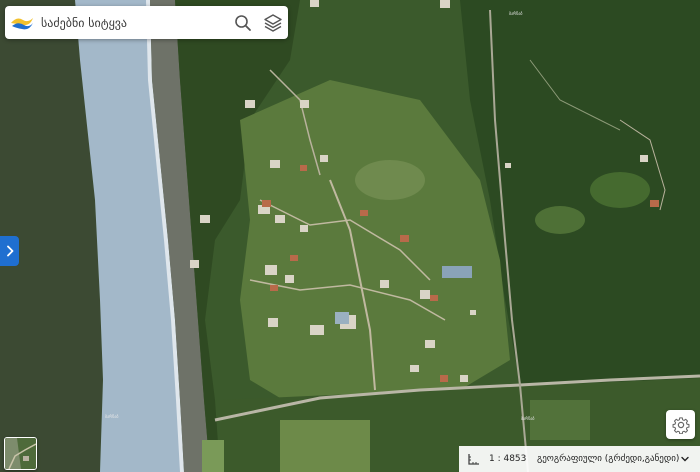 The height and width of the screenshot is (472, 700). I want to click on search-bar, so click(146, 22).